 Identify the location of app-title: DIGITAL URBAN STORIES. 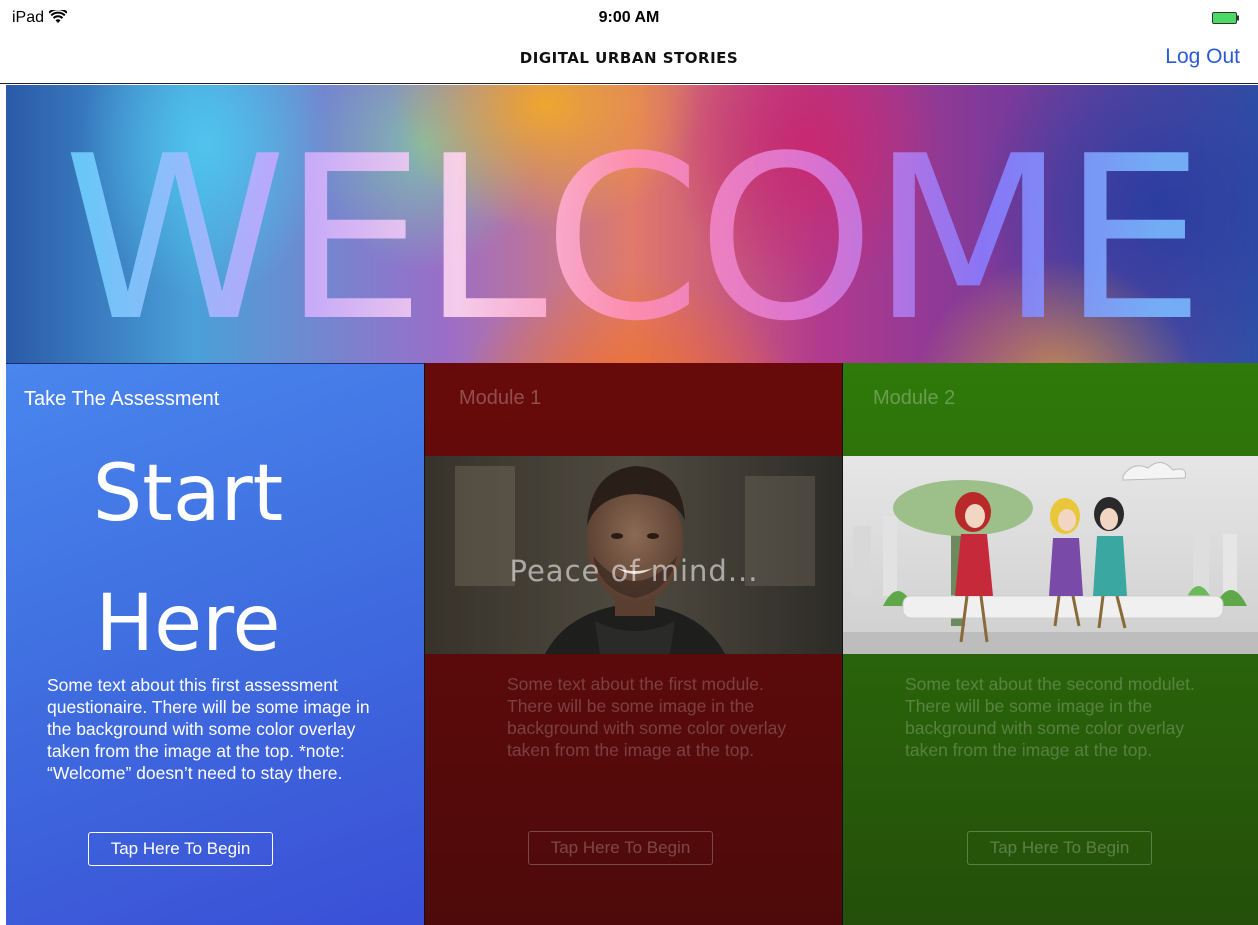
(629, 58).